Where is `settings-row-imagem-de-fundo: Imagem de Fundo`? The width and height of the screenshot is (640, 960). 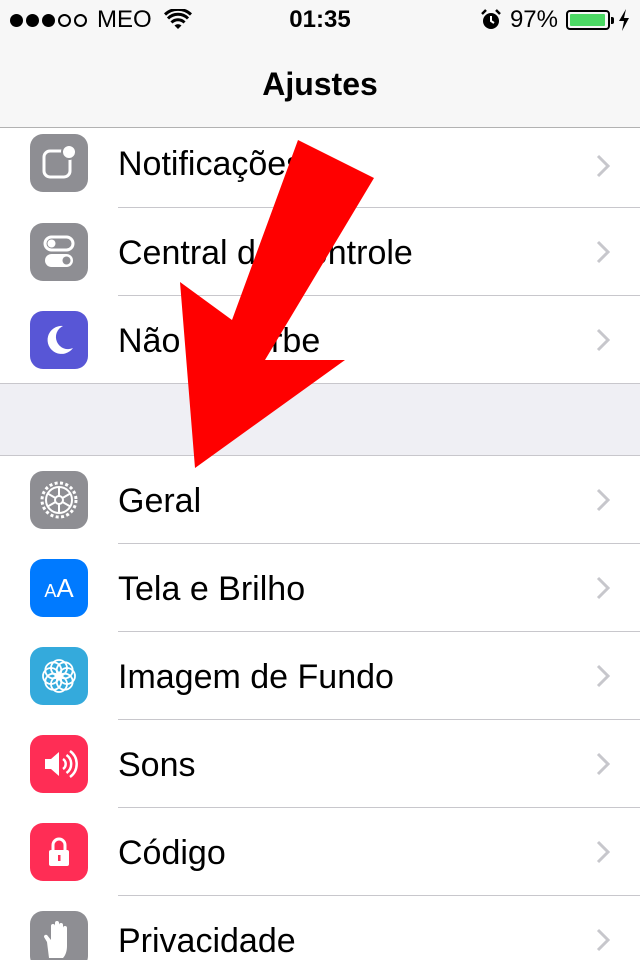
settings-row-imagem-de-fundo: Imagem de Fundo is located at coordinates (320, 676).